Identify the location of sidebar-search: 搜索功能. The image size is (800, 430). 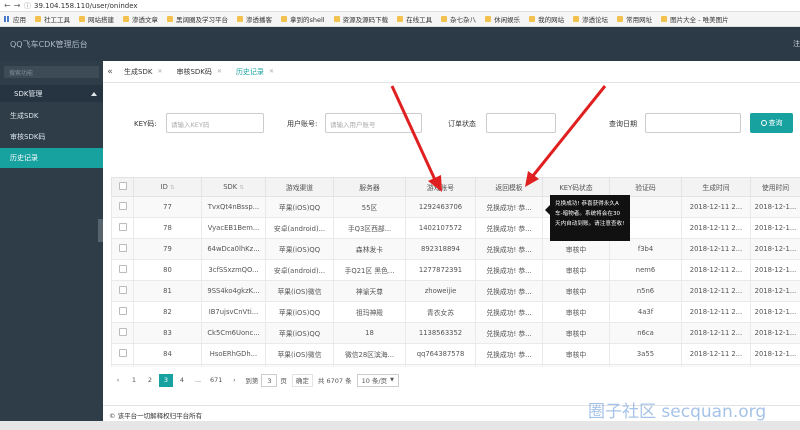
(51, 72).